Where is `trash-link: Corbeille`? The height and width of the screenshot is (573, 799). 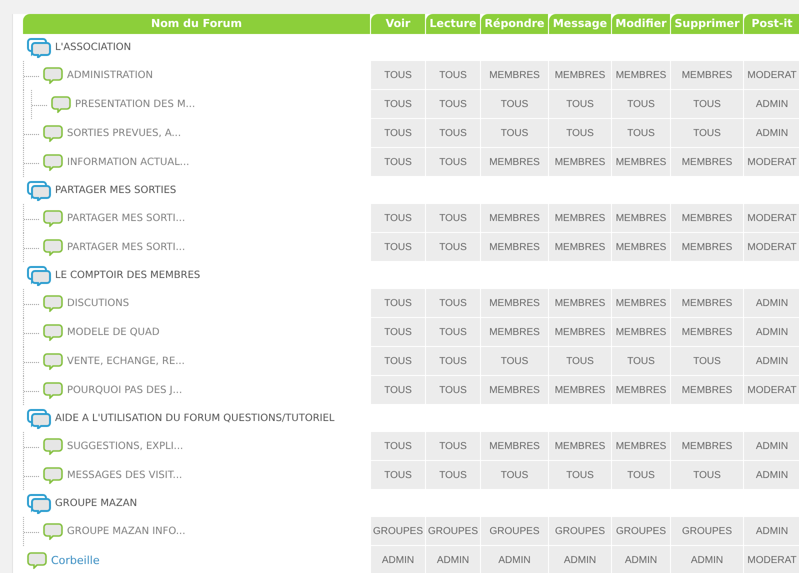
trash-link: Corbeille is located at coordinates (75, 560).